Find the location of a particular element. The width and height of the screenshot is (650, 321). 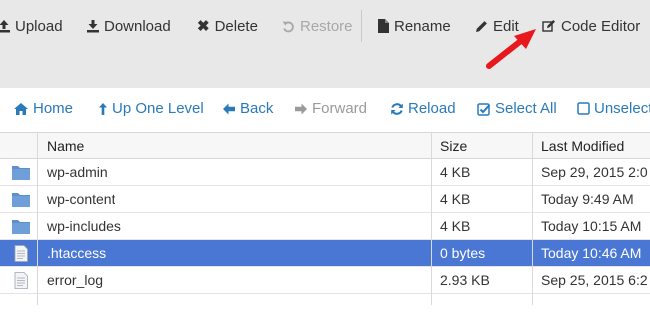

file-modified: Today 9:49 AM is located at coordinates (587, 199).